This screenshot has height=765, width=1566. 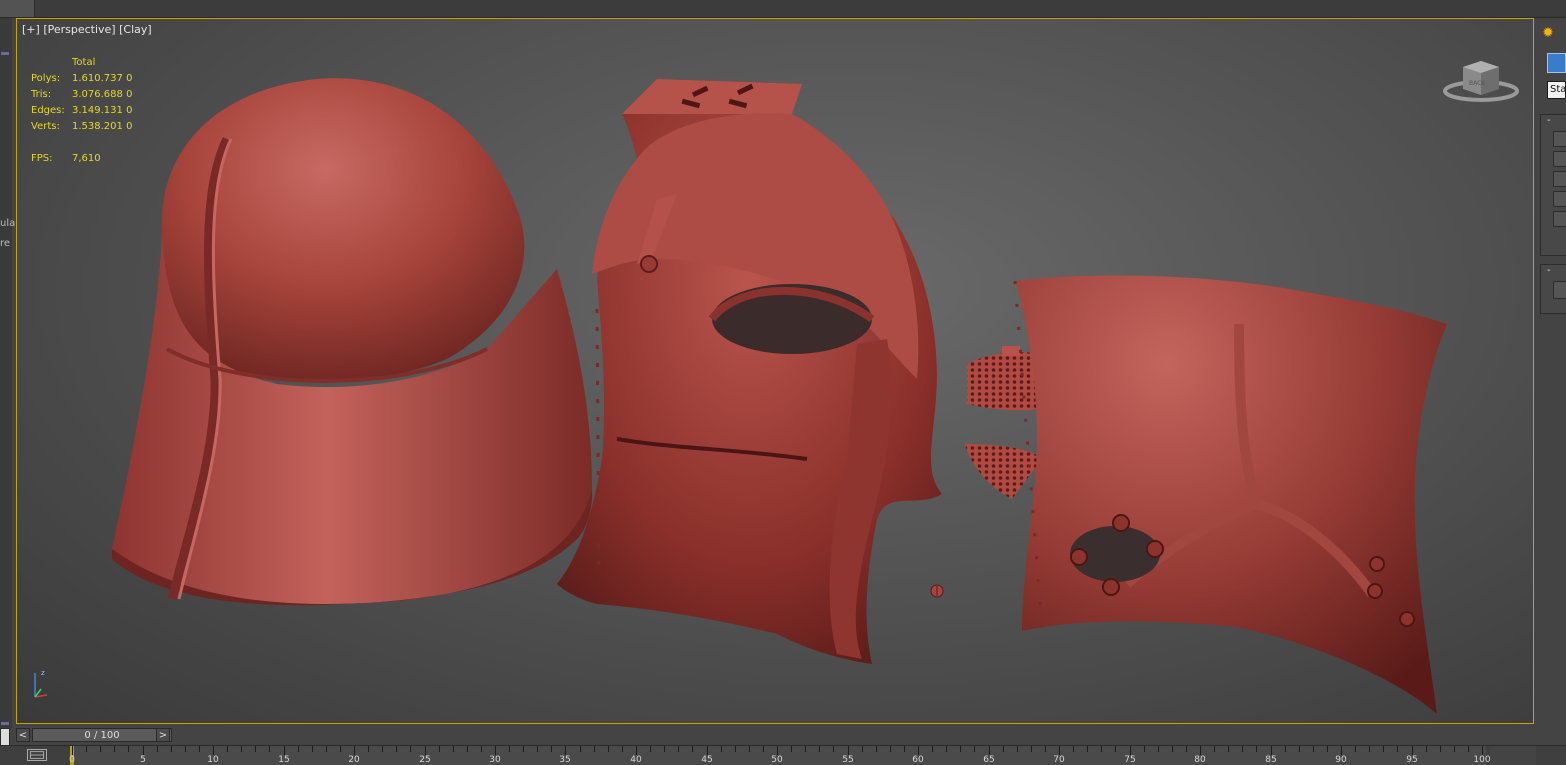 I want to click on track-bar-end, so click(x=1513, y=755).